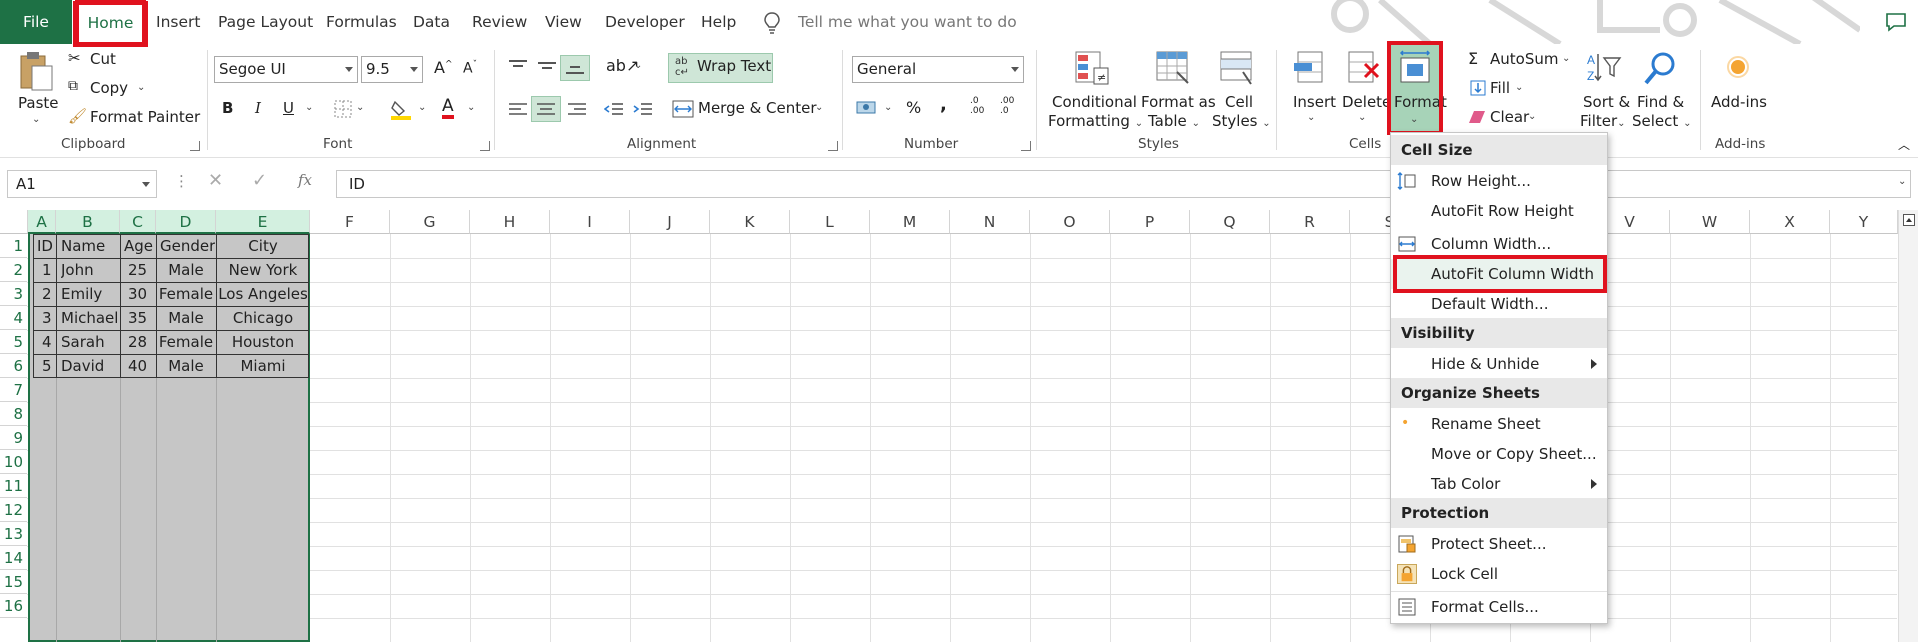 The height and width of the screenshot is (642, 1918). What do you see at coordinates (13, 246) in the screenshot?
I see `row-header-1: 1` at bounding box center [13, 246].